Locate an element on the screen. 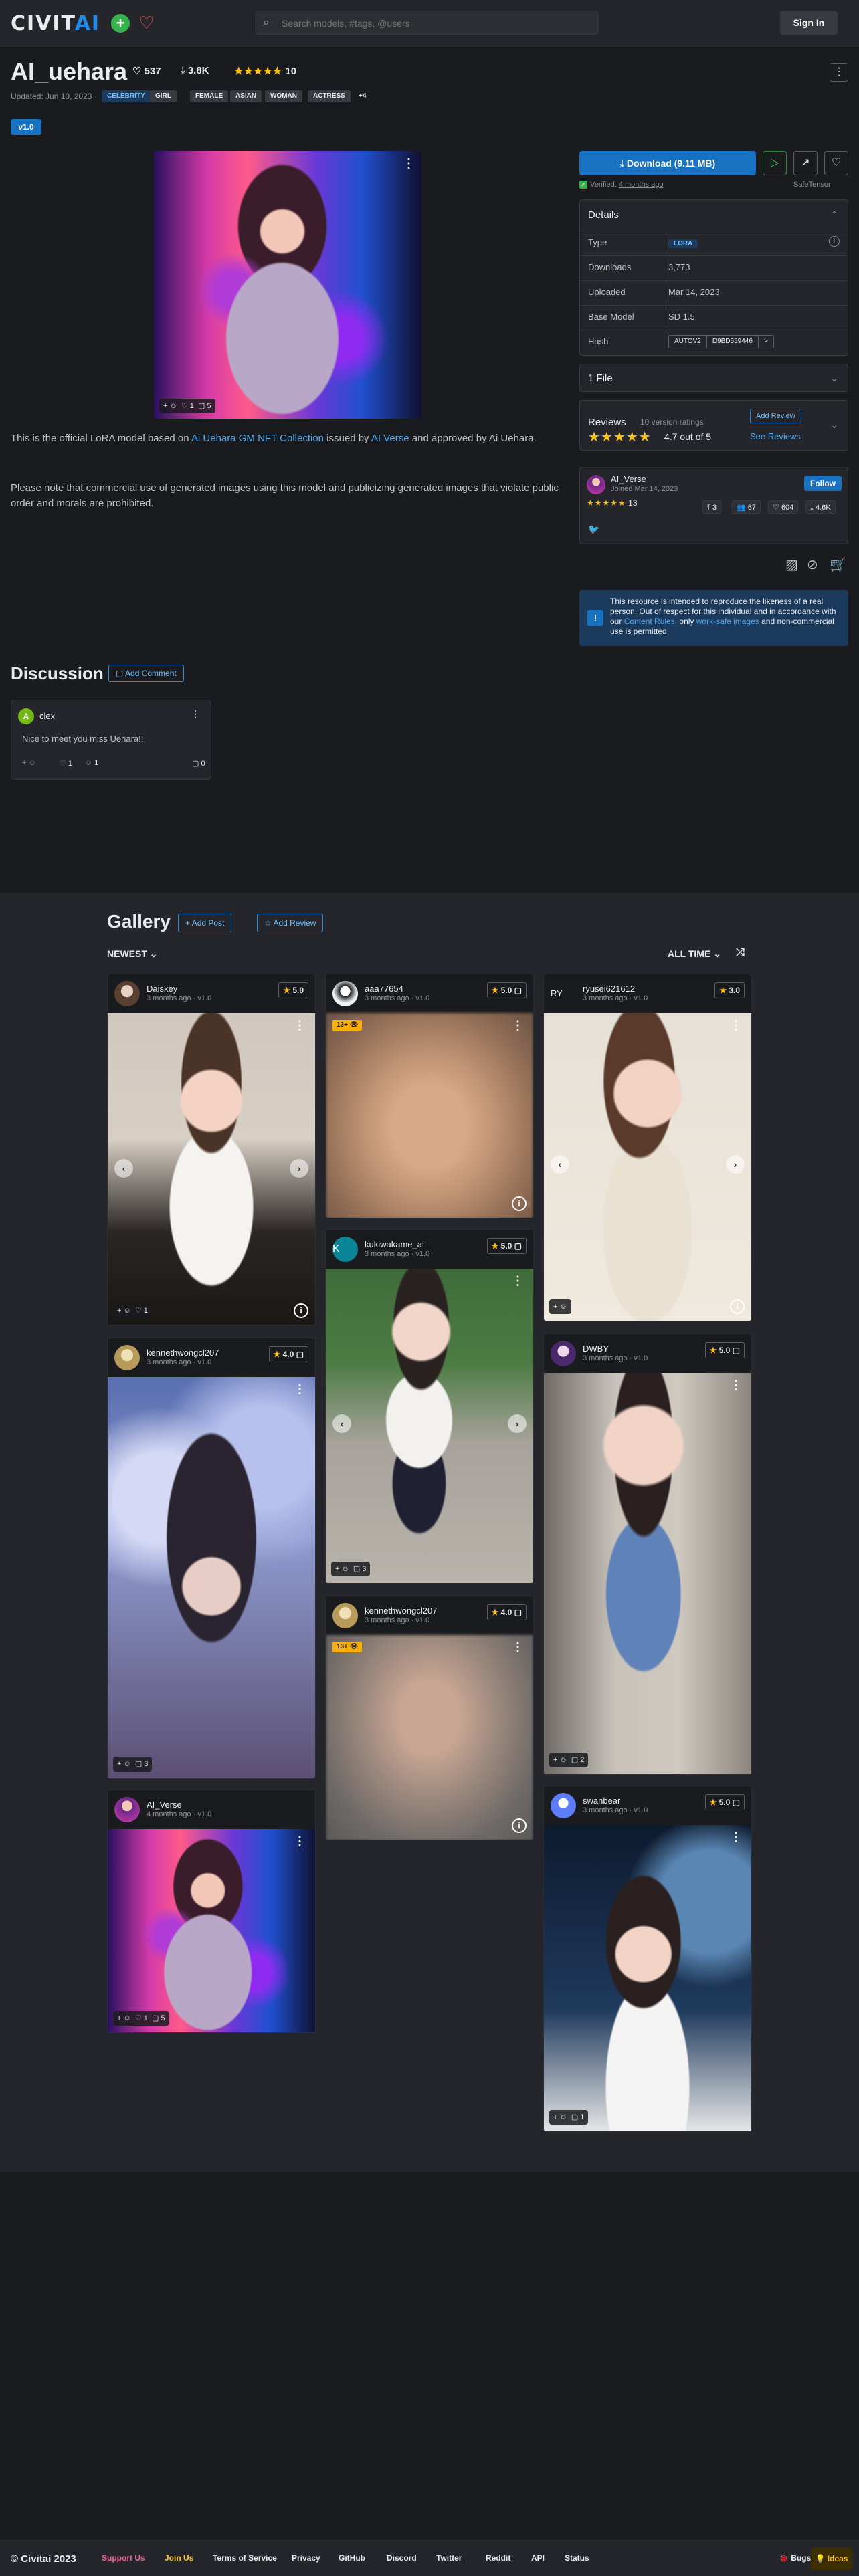  tag-badge: CELEBRITY is located at coordinates (127, 96).